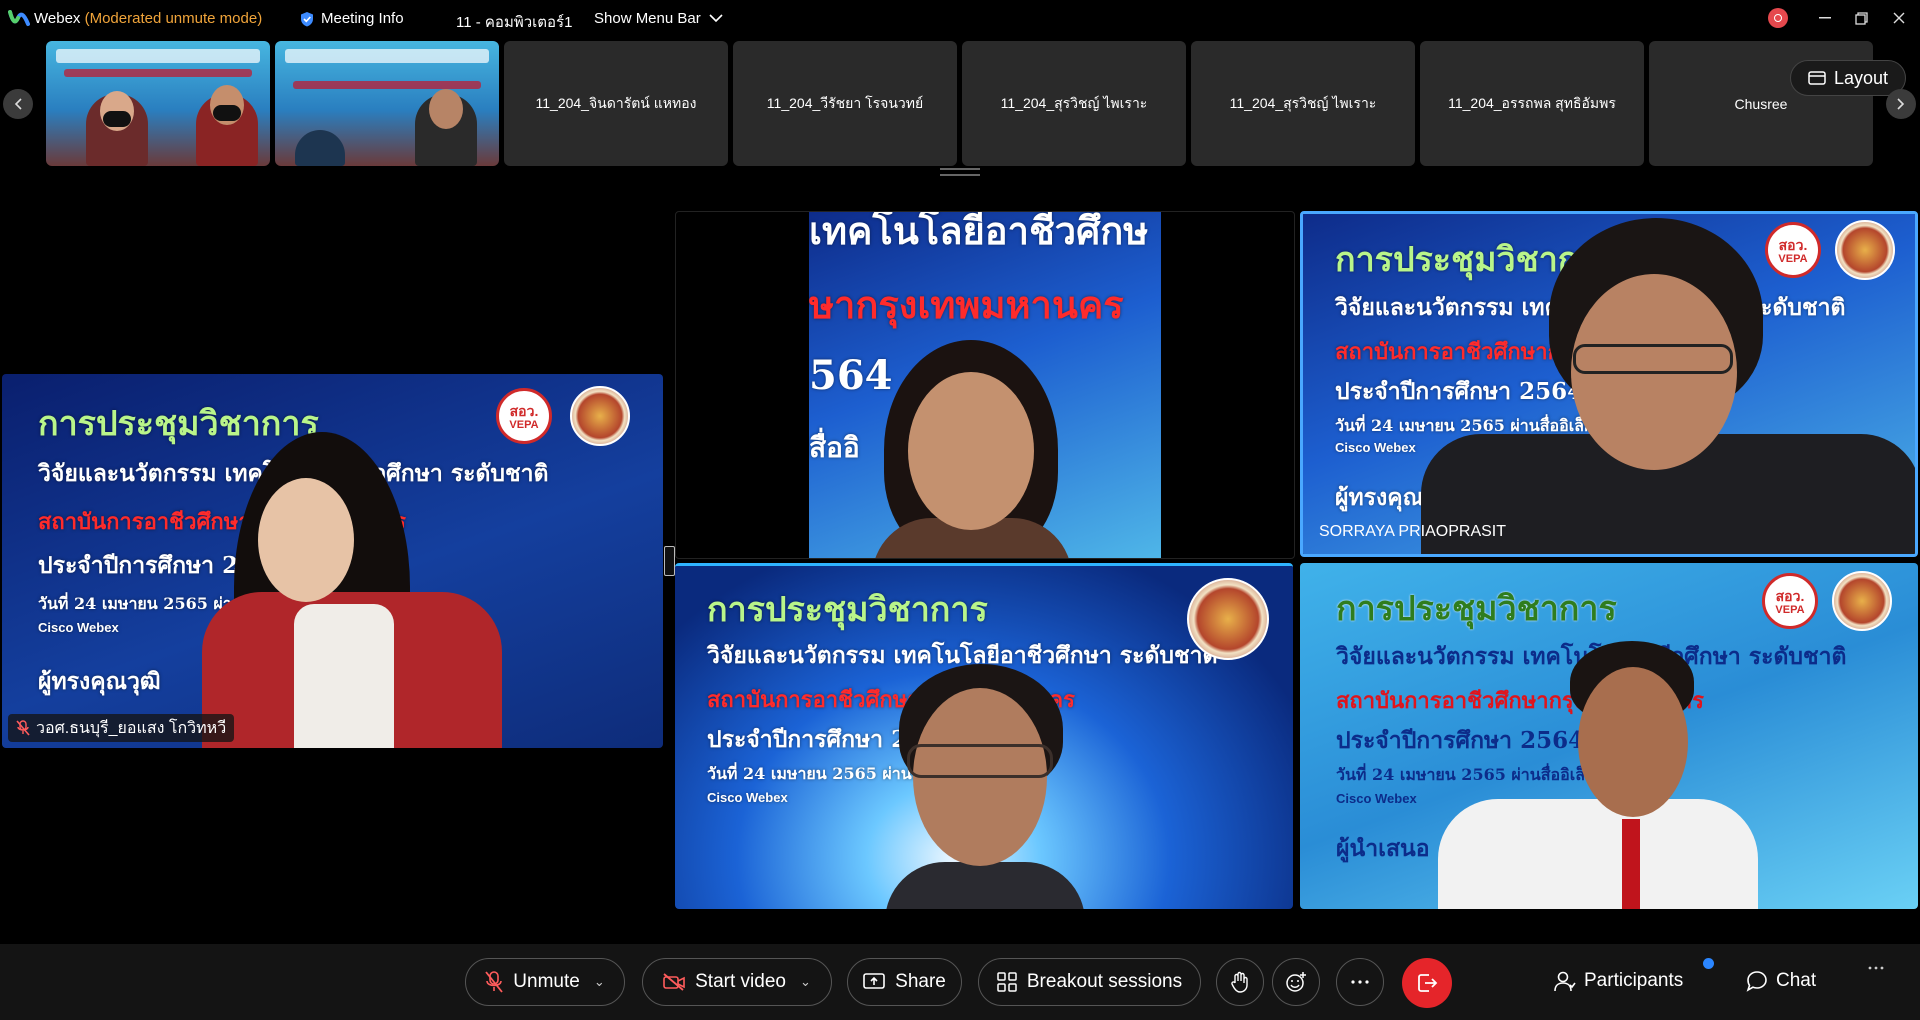 Image resolution: width=1920 pixels, height=1020 pixels. I want to click on close-icon, so click(1899, 18).